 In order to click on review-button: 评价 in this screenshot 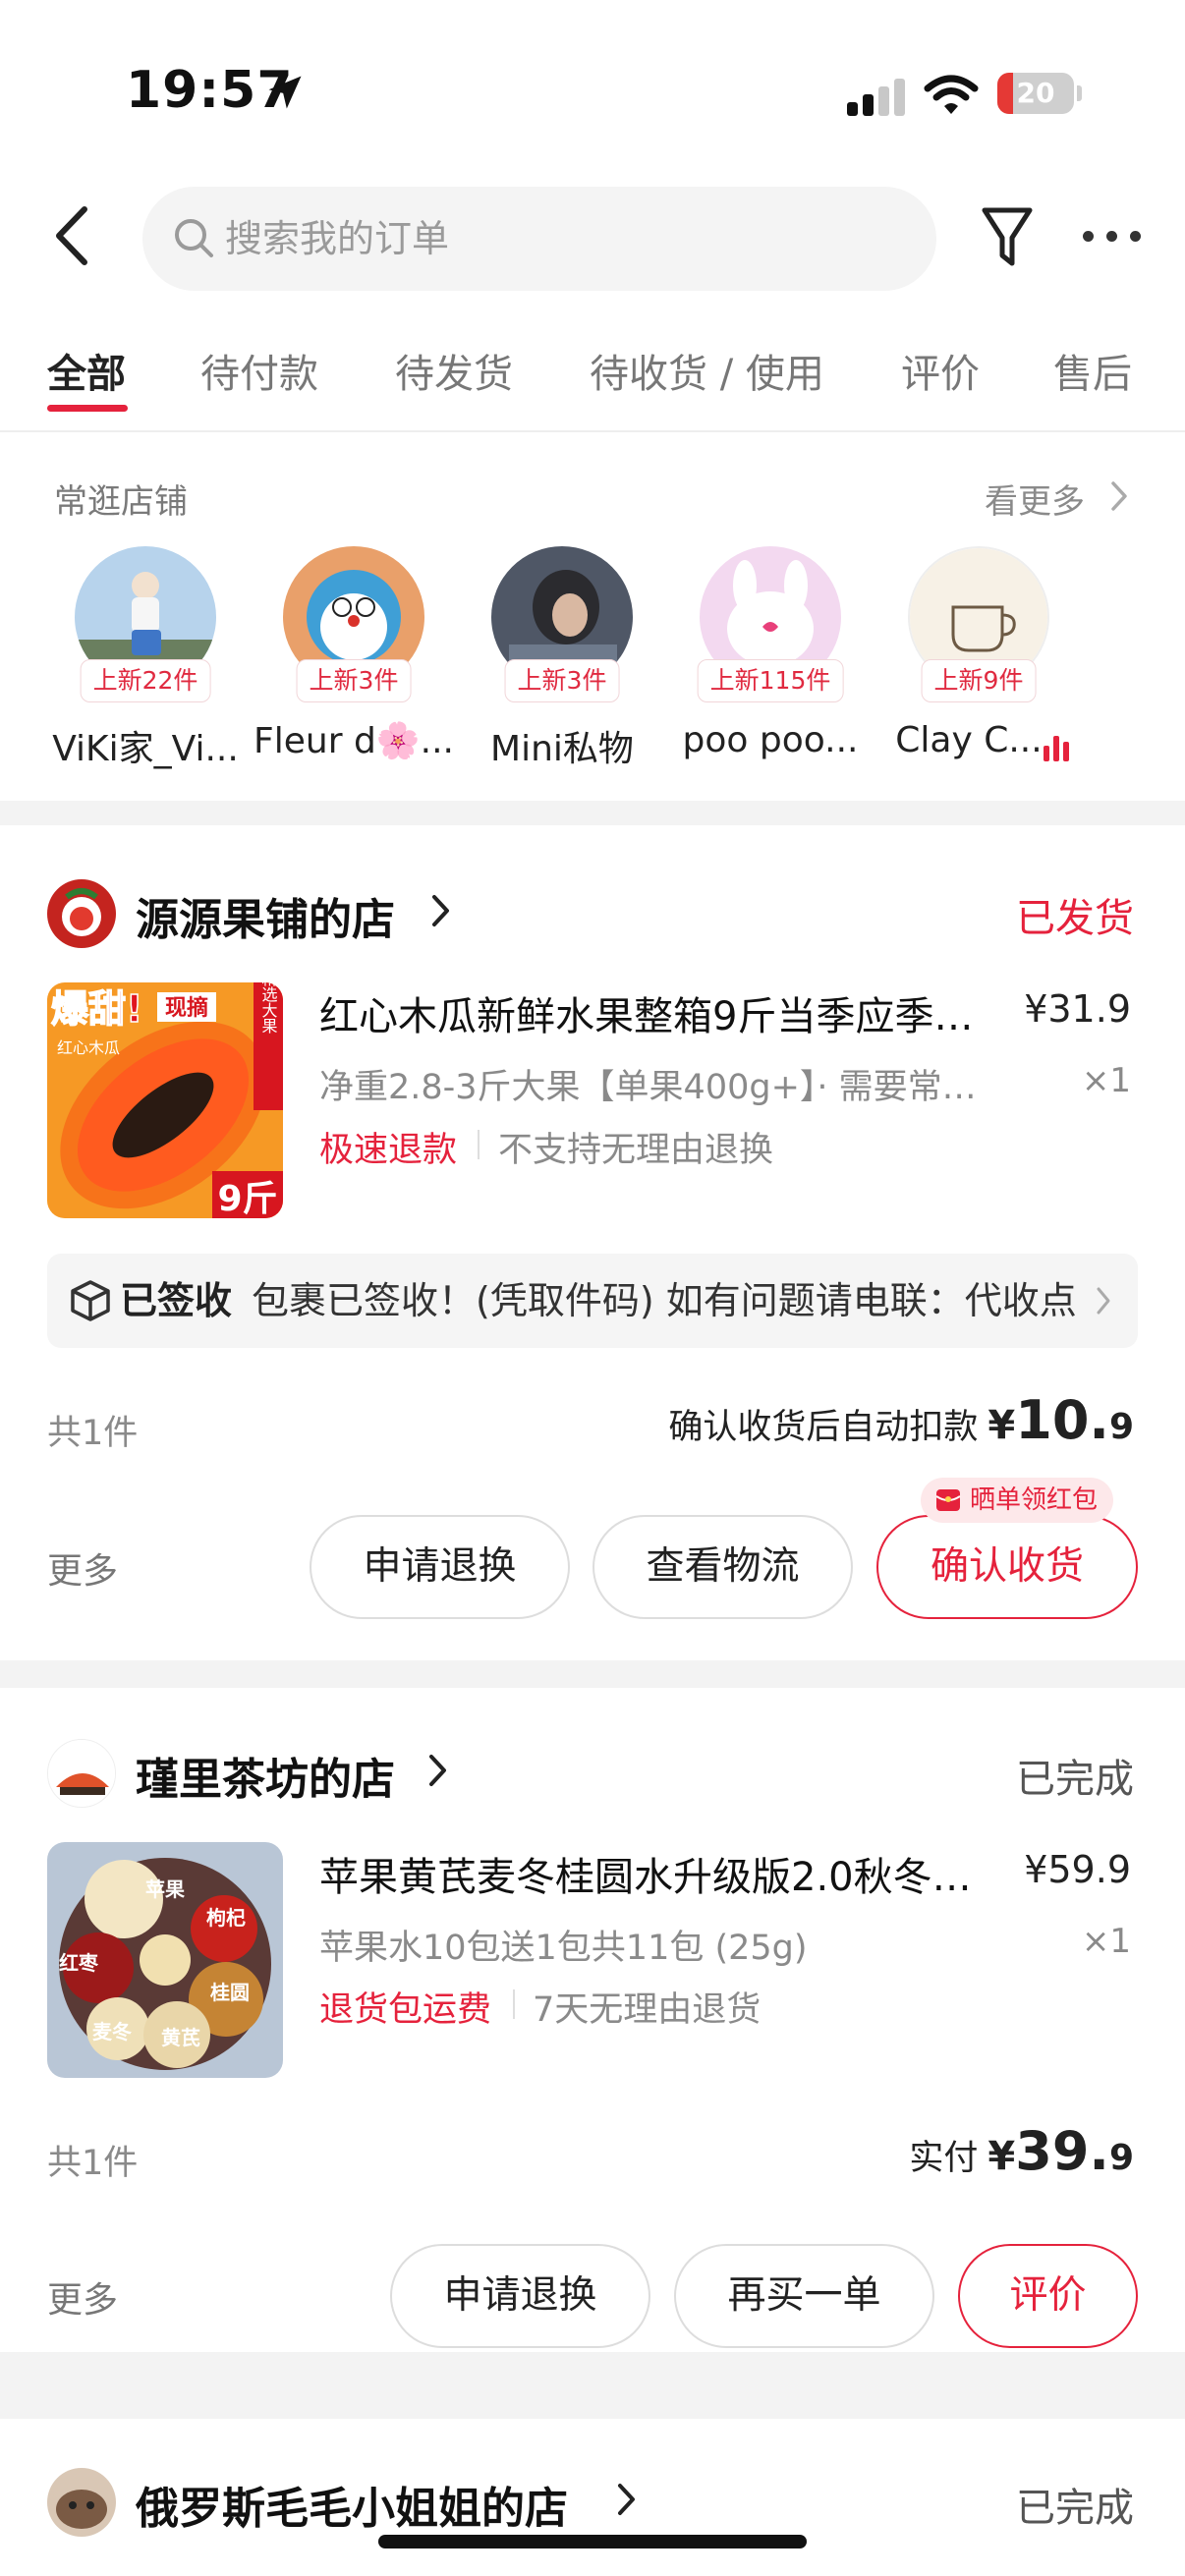, I will do `click(1048, 2296)`.